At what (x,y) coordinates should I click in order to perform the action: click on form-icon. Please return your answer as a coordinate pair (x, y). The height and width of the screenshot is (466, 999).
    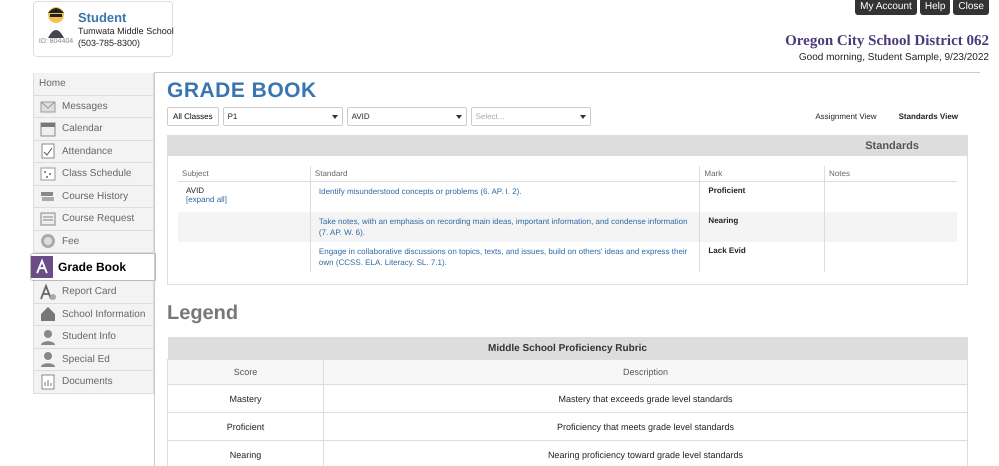
    Looking at the image, I should click on (48, 219).